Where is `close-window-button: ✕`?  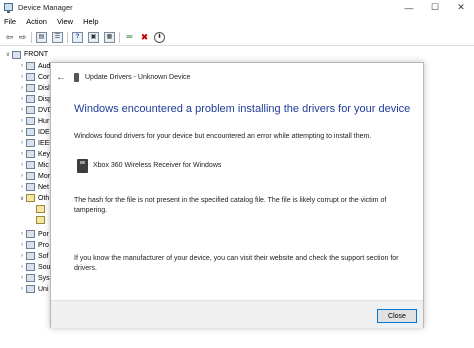 close-window-button: ✕ is located at coordinates (461, 7).